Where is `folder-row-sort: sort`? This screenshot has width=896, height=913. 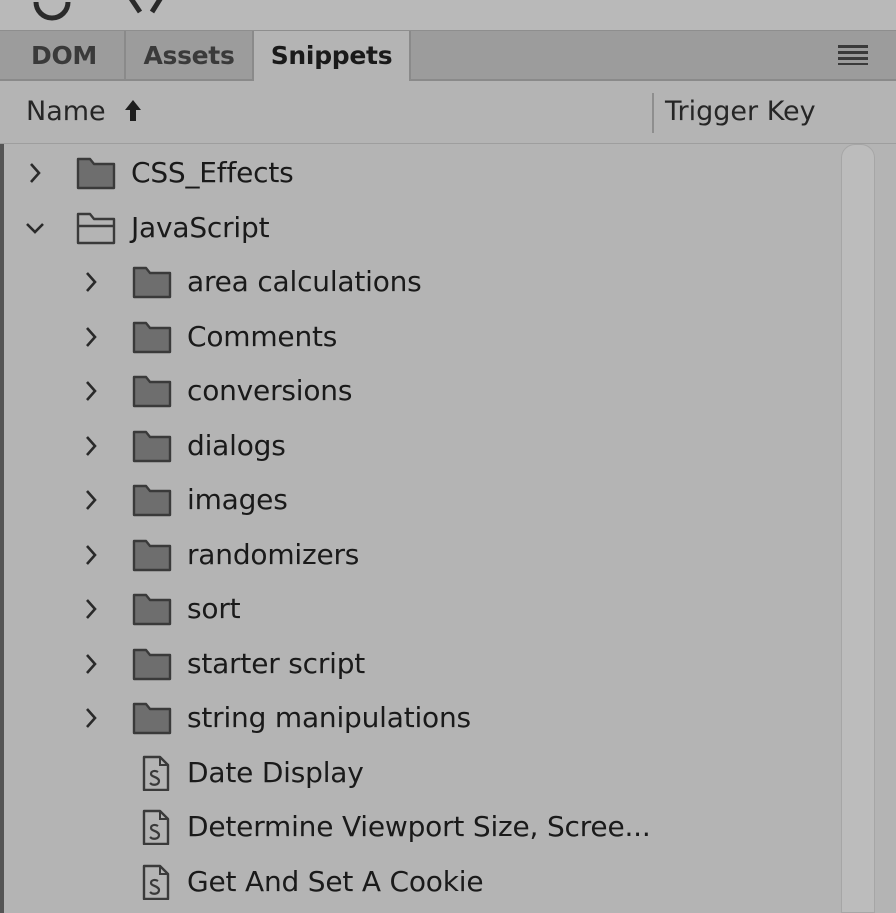
folder-row-sort: sort is located at coordinates (418, 609).